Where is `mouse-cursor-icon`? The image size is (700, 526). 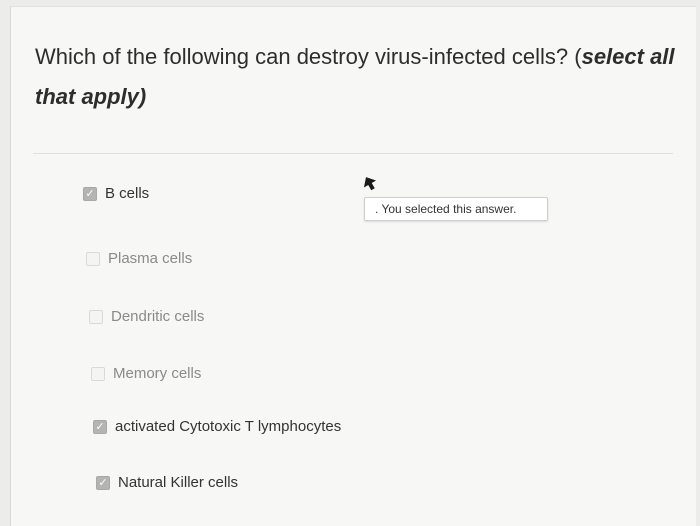 mouse-cursor-icon is located at coordinates (370, 184).